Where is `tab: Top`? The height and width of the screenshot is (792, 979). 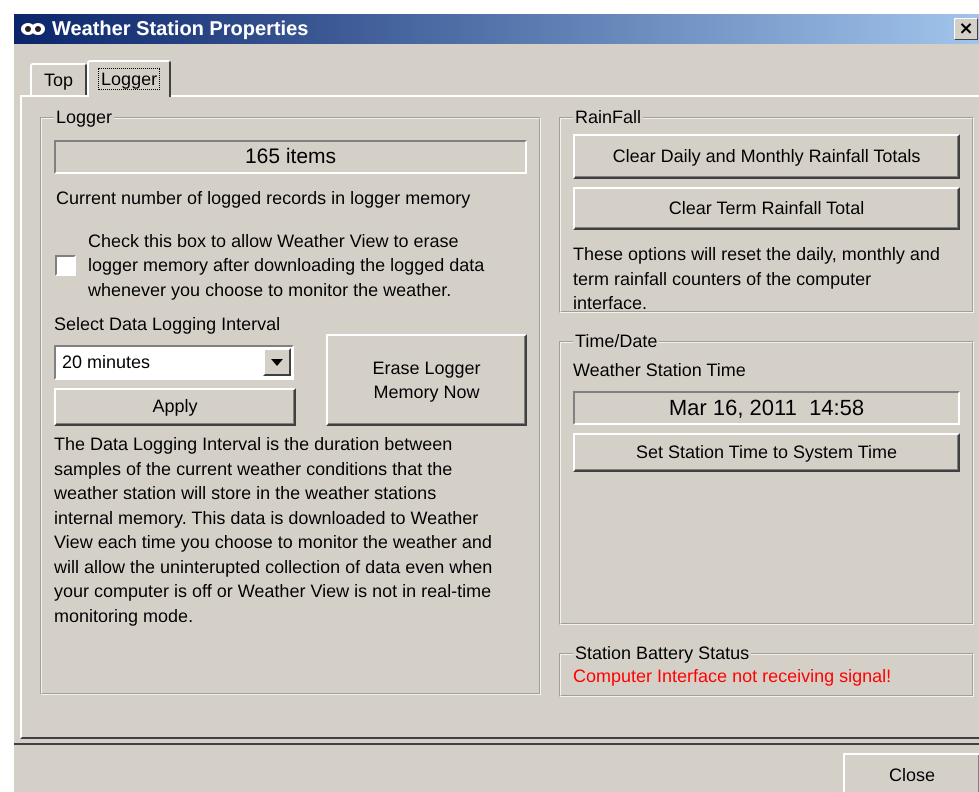 tab: Top is located at coordinates (59, 79).